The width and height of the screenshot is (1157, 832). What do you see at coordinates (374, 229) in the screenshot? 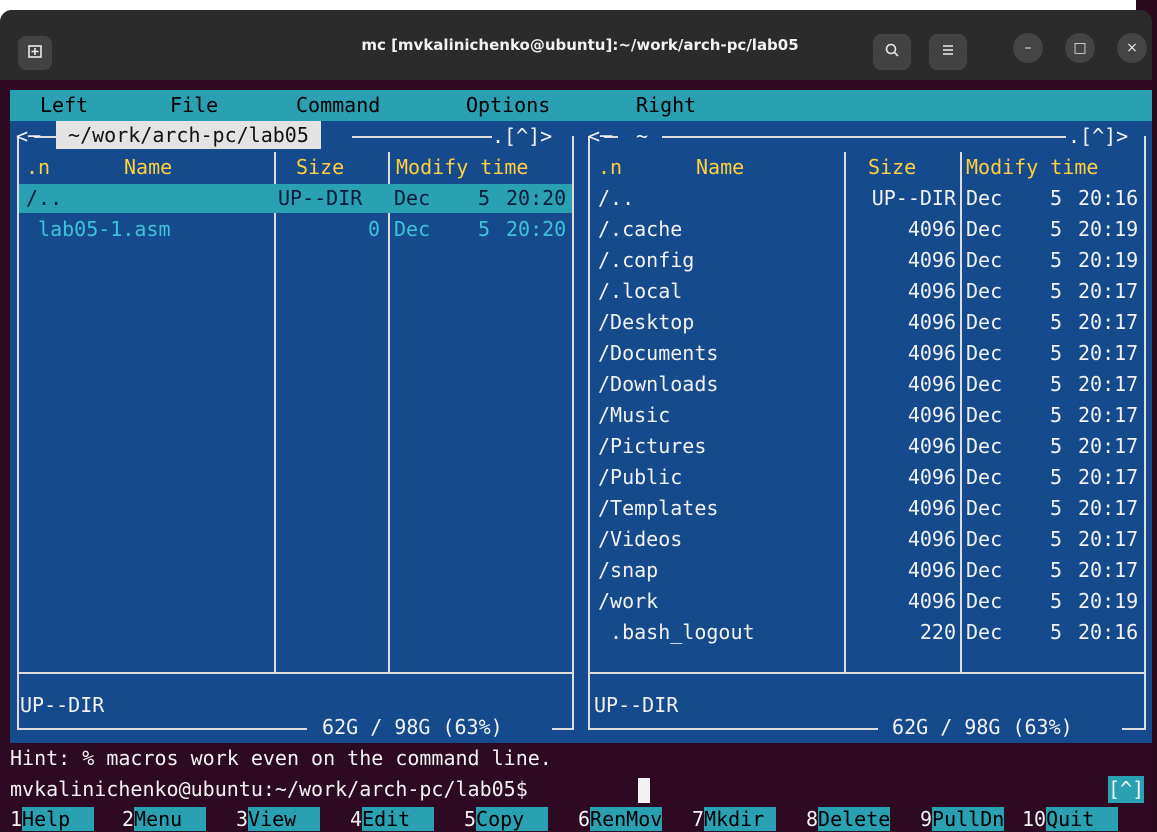
I see `left-row-1-size: 0` at bounding box center [374, 229].